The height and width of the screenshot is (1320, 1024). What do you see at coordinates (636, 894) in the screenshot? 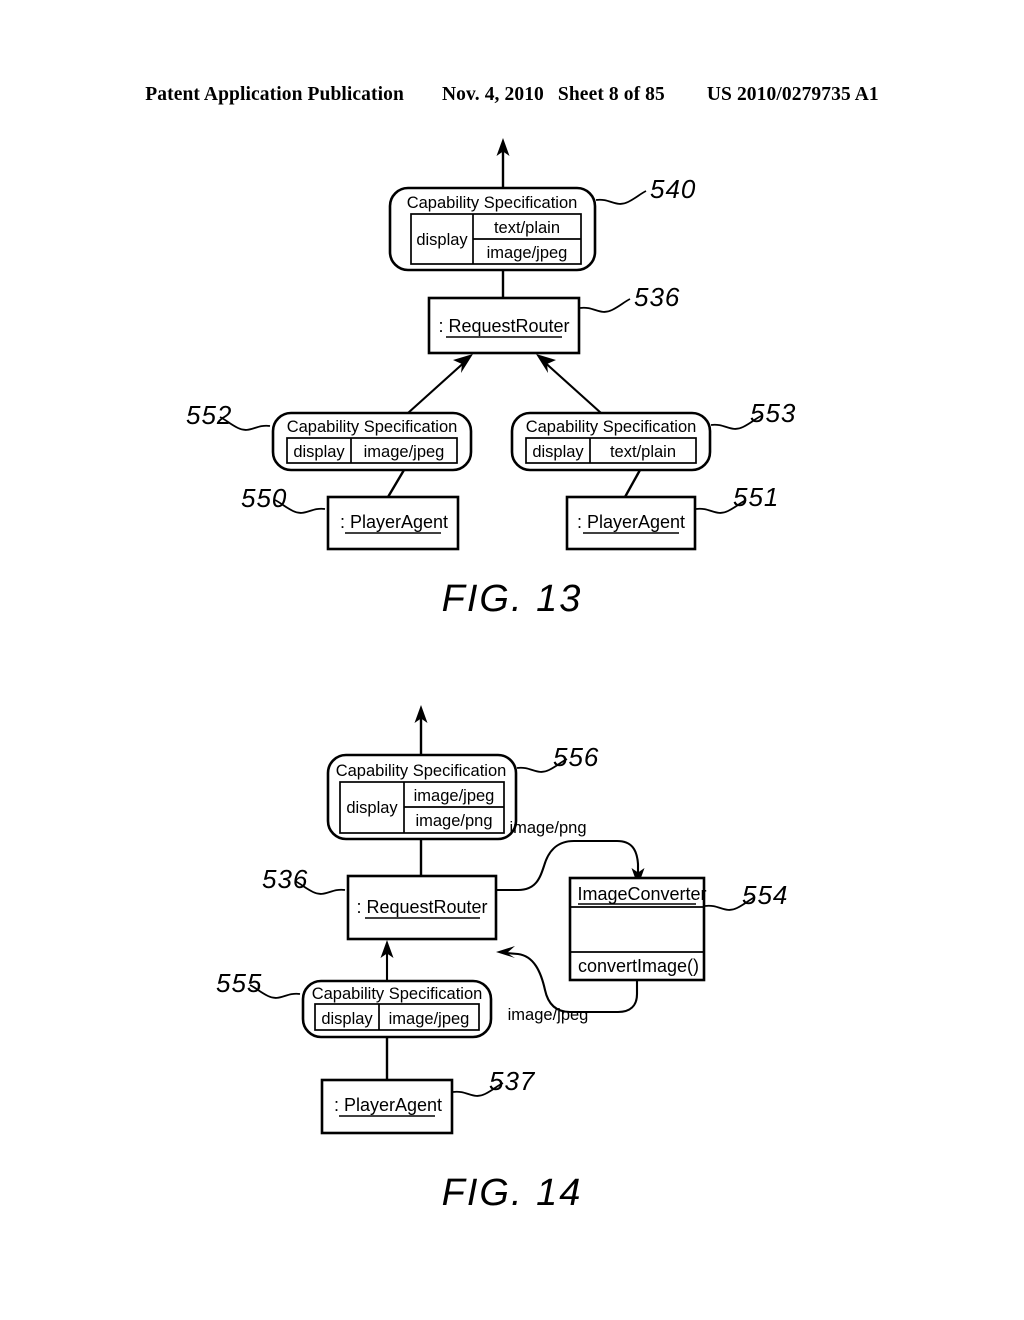
I see `image-converter-label: : ImageConverter` at bounding box center [636, 894].